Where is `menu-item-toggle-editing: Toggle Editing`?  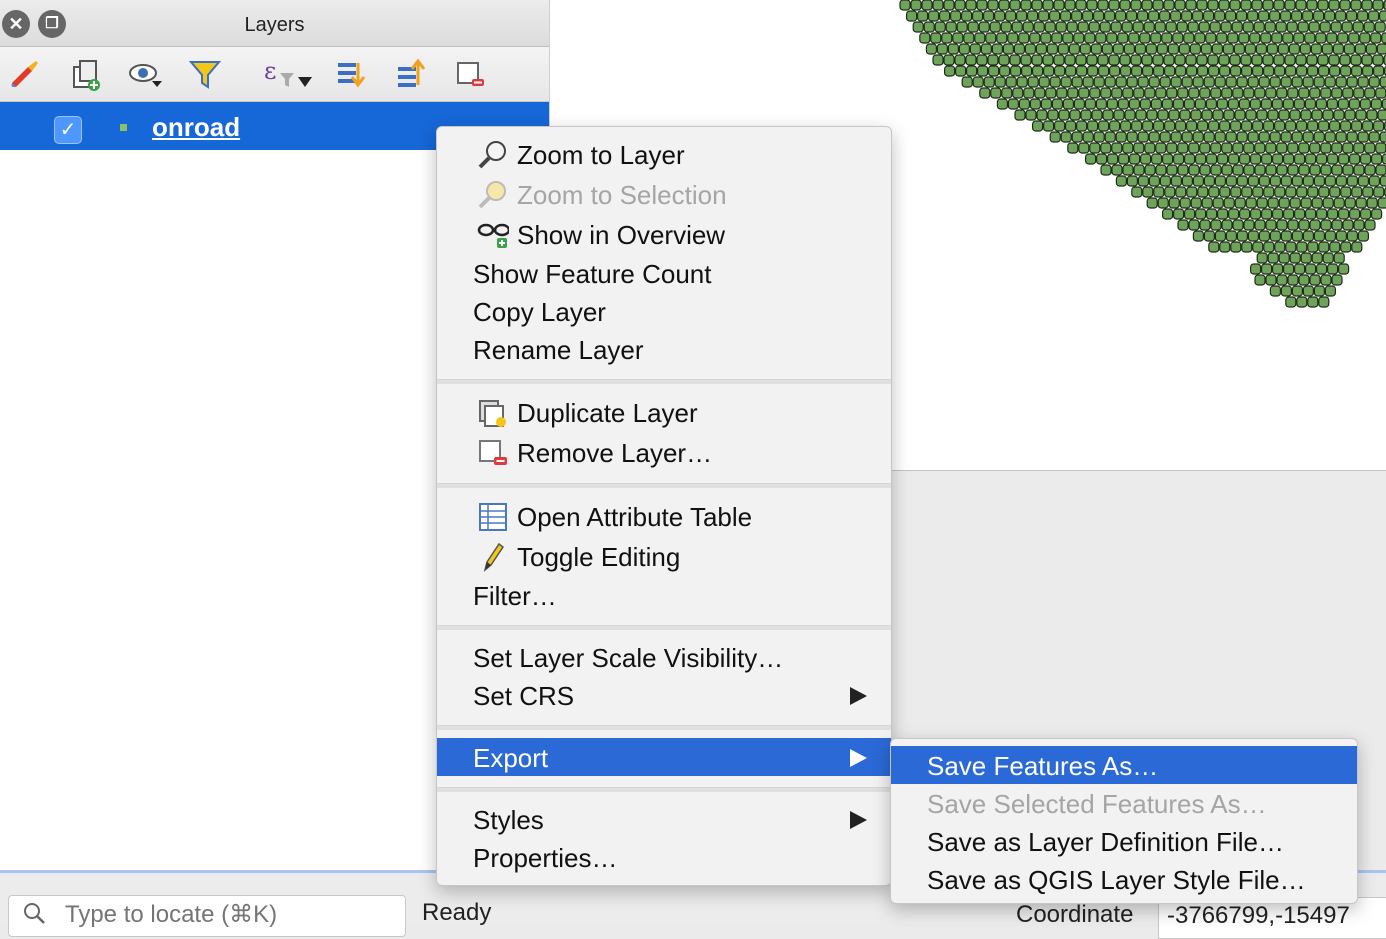
menu-item-toggle-editing: Toggle Editing is located at coordinates (664, 556).